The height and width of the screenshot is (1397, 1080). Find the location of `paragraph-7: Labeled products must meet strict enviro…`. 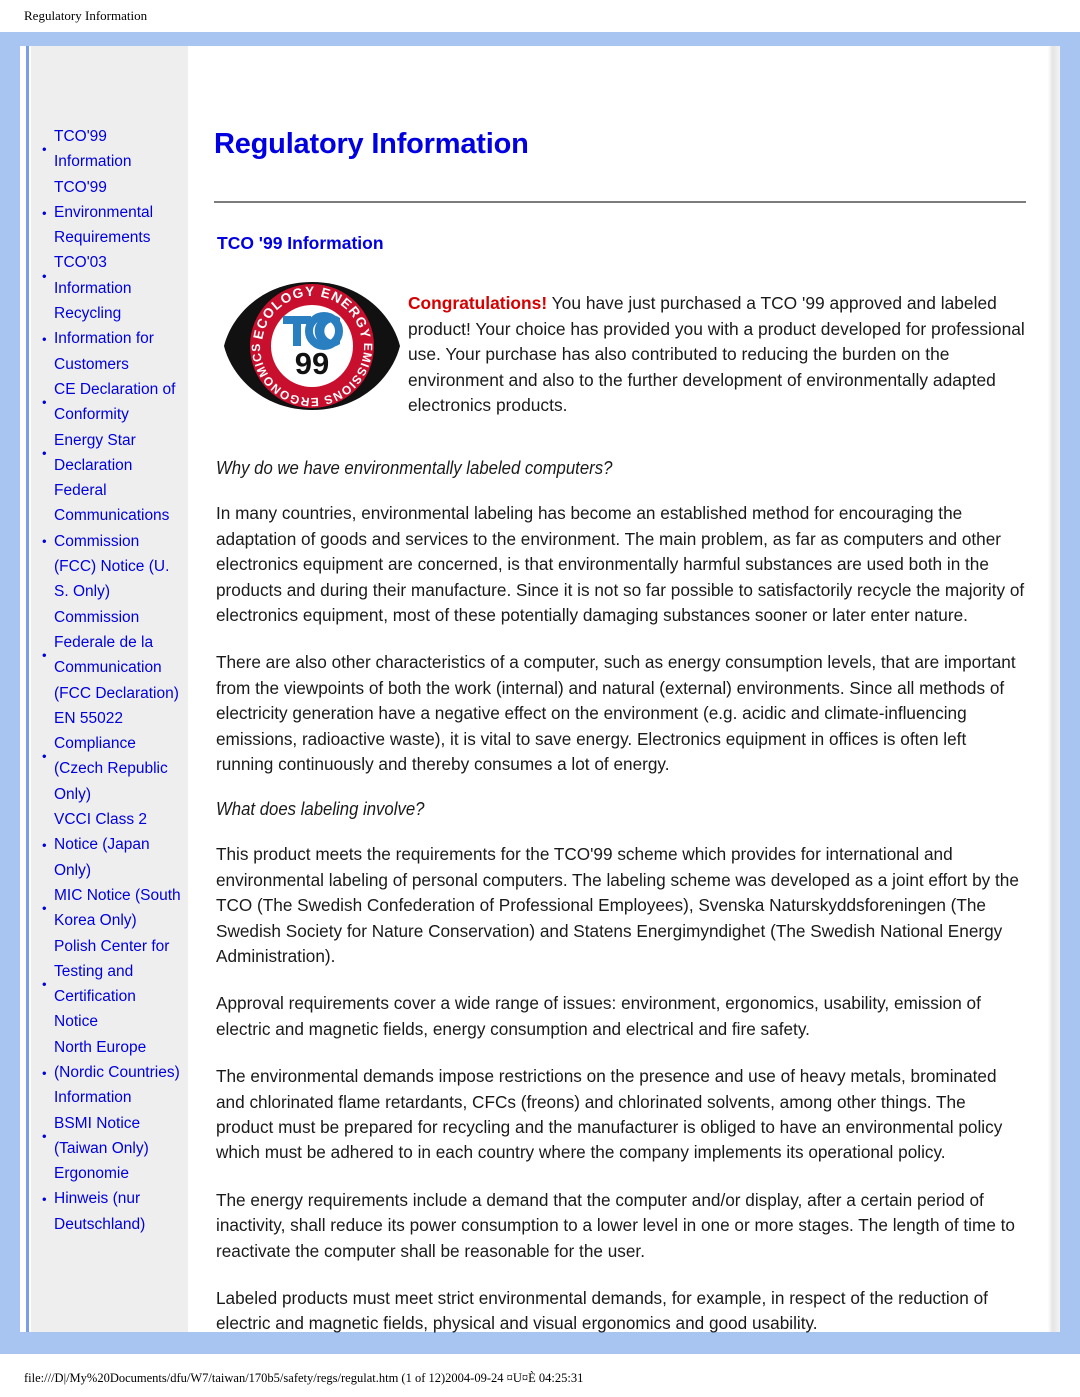

paragraph-7: Labeled products must meet strict enviro… is located at coordinates (602, 1311).